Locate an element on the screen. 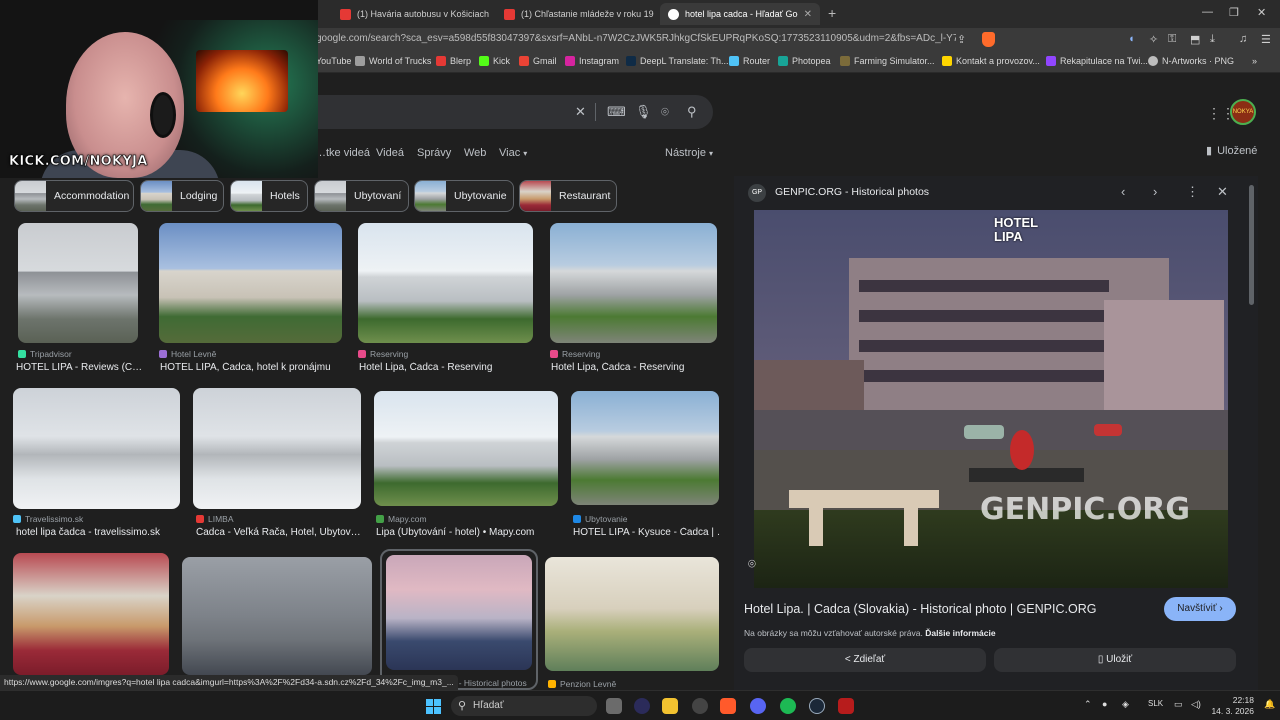  image-result: Penzion Levně is located at coordinates (632, 623).